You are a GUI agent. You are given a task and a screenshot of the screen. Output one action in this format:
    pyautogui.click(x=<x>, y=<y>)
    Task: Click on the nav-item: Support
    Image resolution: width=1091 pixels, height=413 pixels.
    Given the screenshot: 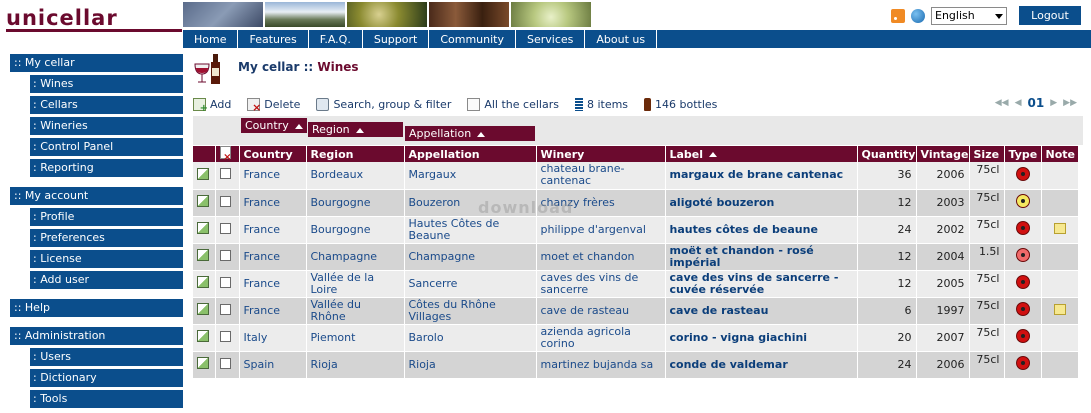 What is the action you would take?
    pyautogui.click(x=396, y=39)
    